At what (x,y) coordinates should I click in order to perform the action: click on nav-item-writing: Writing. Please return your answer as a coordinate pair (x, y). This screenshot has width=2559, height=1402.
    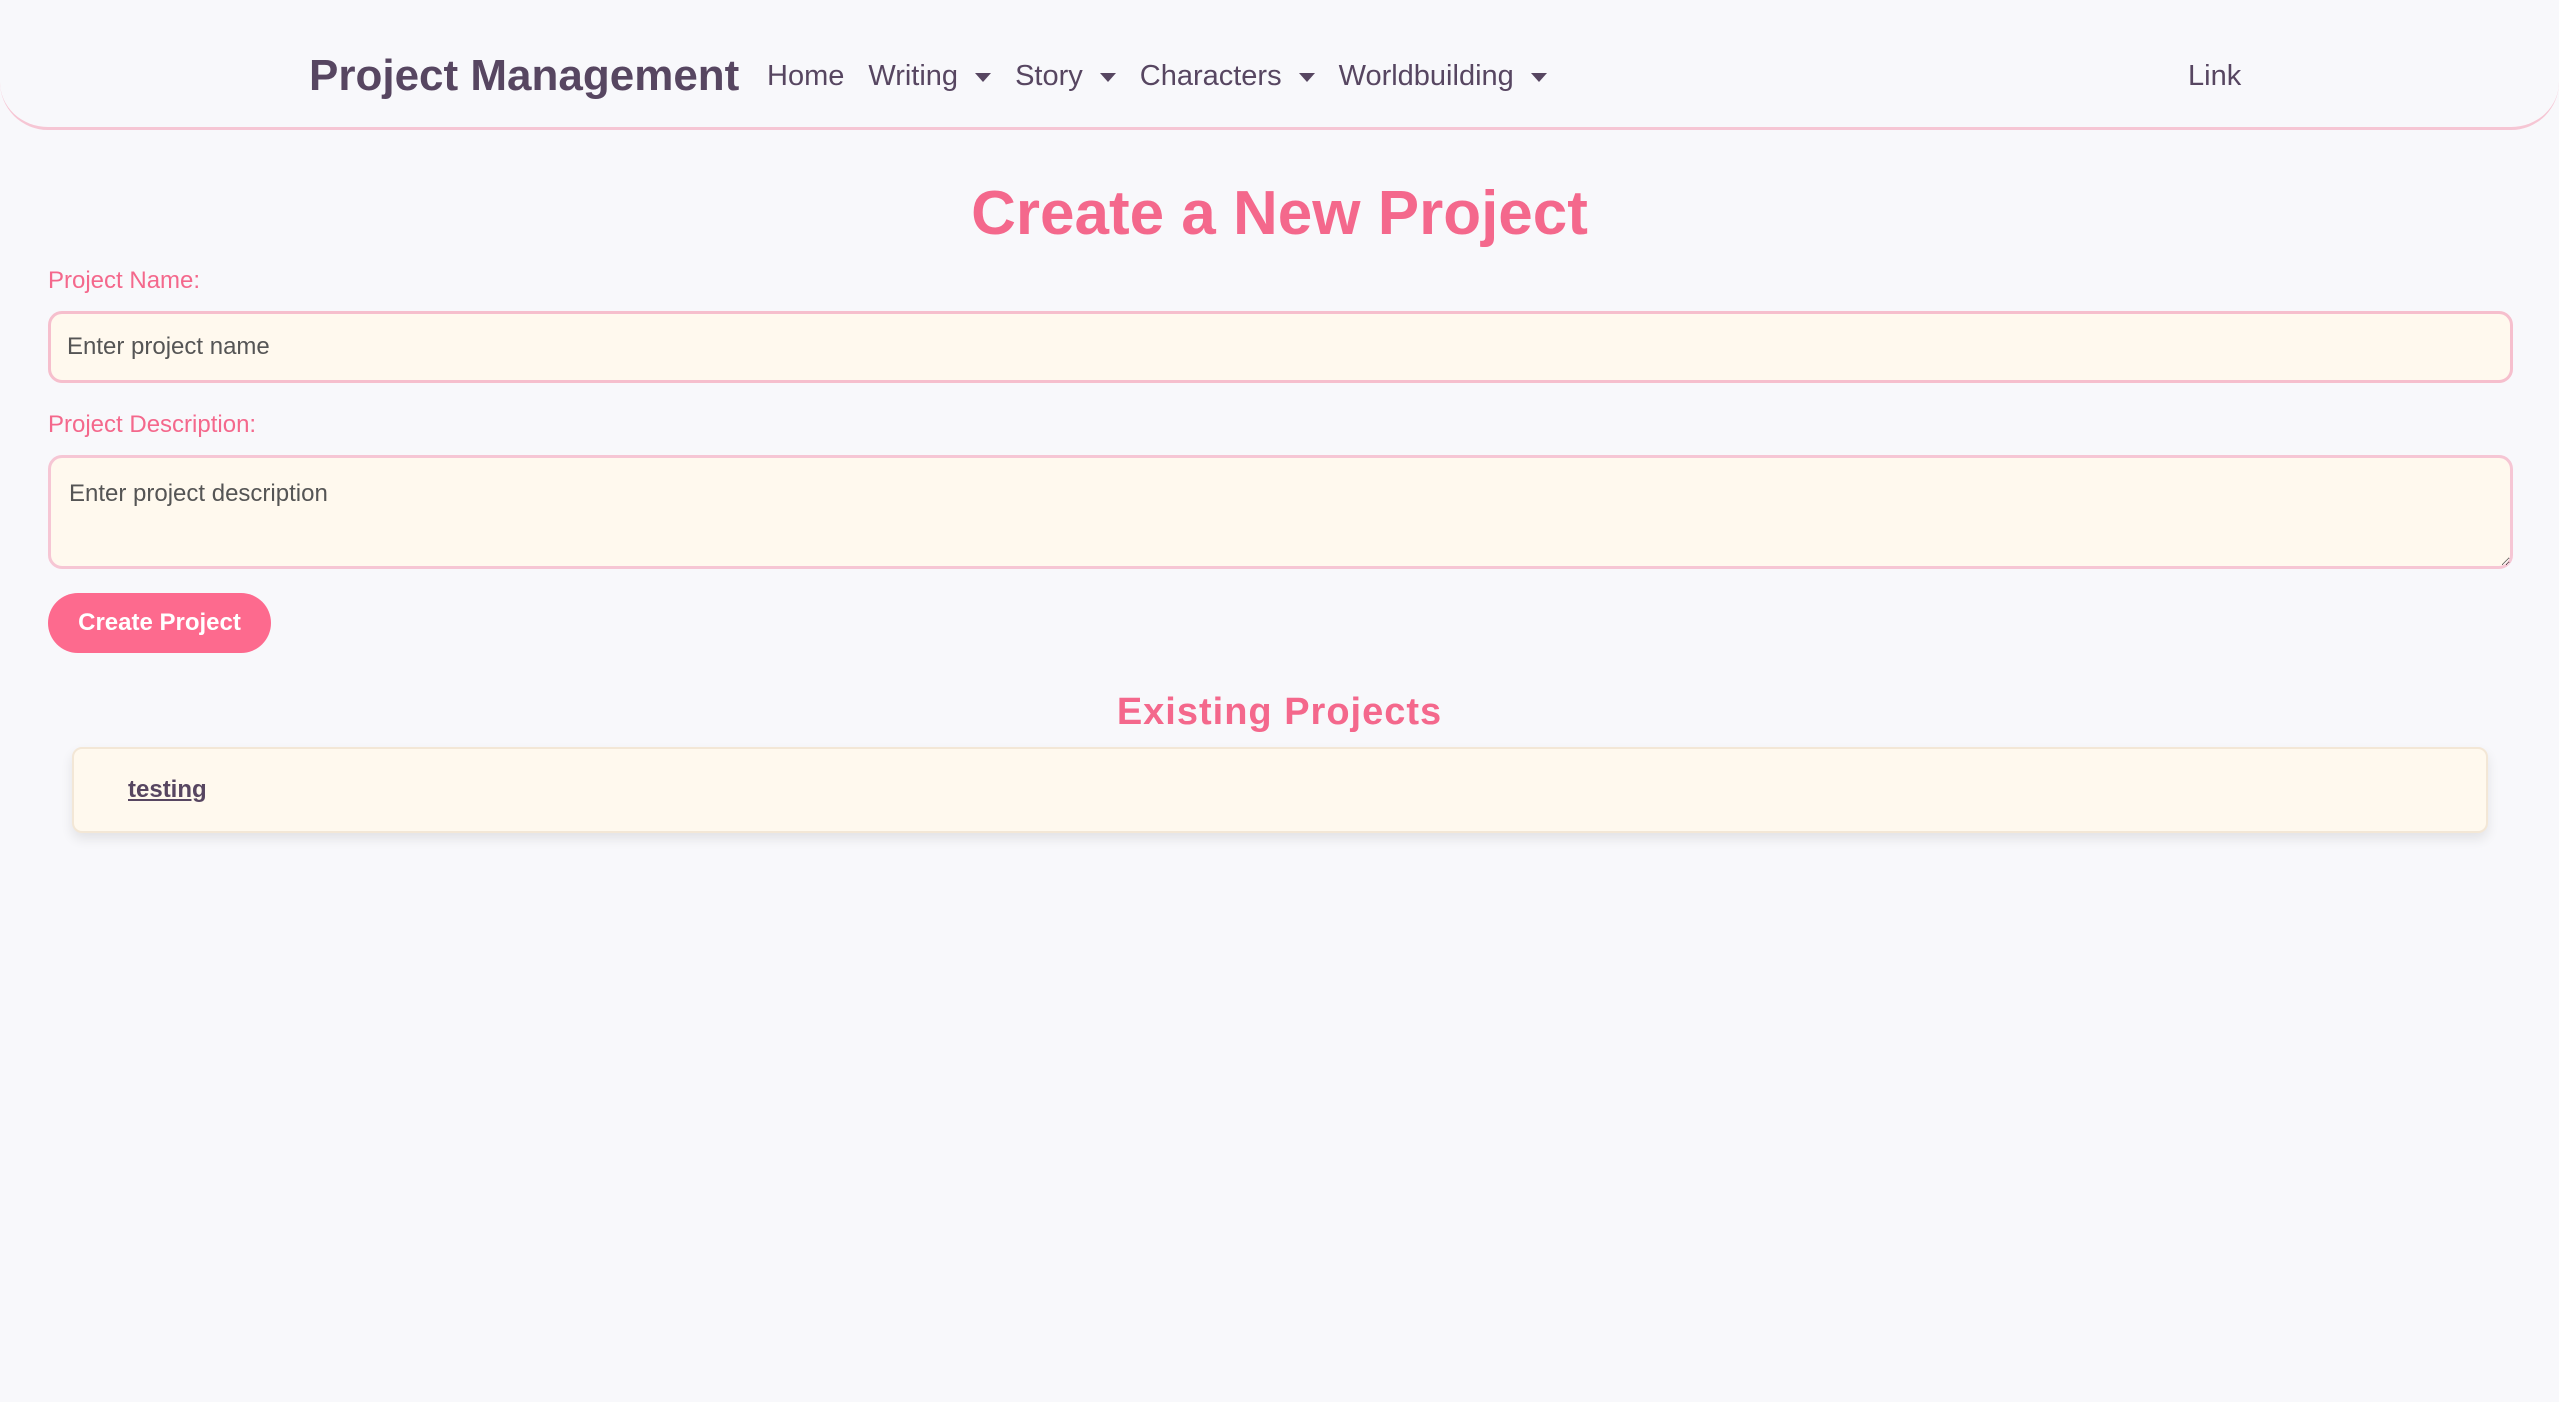
    Looking at the image, I should click on (930, 76).